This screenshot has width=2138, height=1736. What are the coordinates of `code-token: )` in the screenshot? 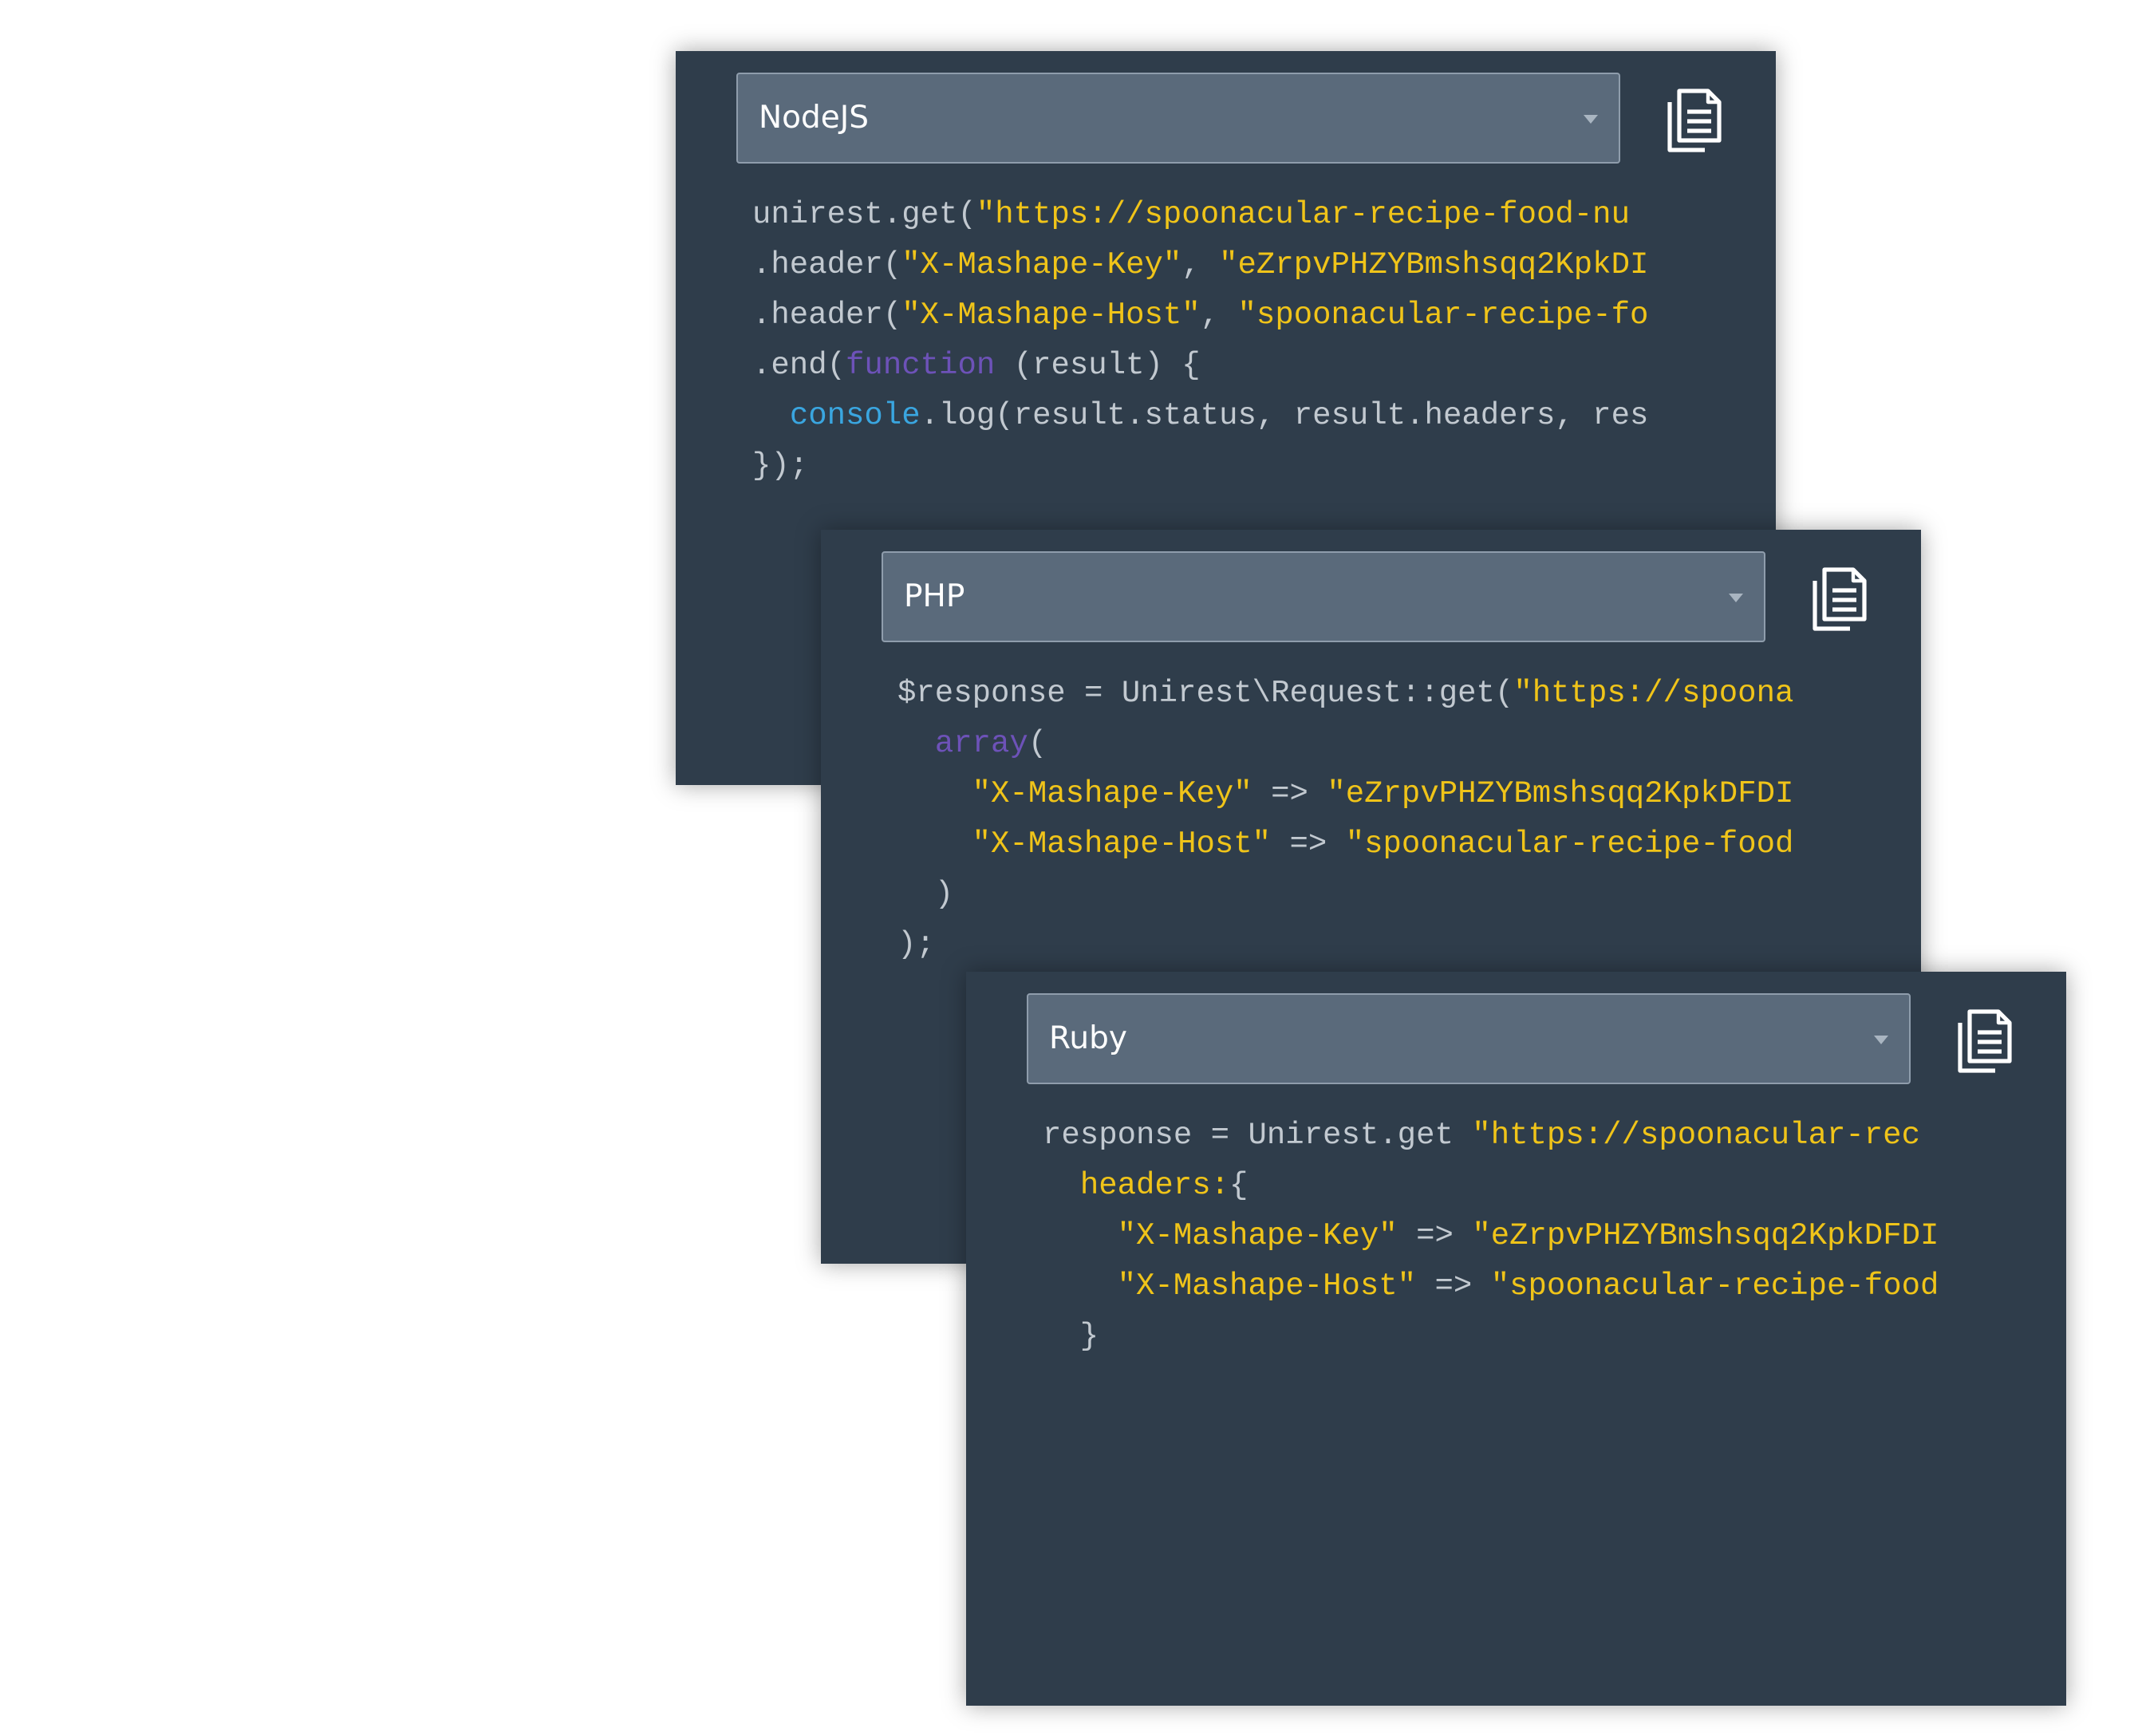 It's located at (925, 894).